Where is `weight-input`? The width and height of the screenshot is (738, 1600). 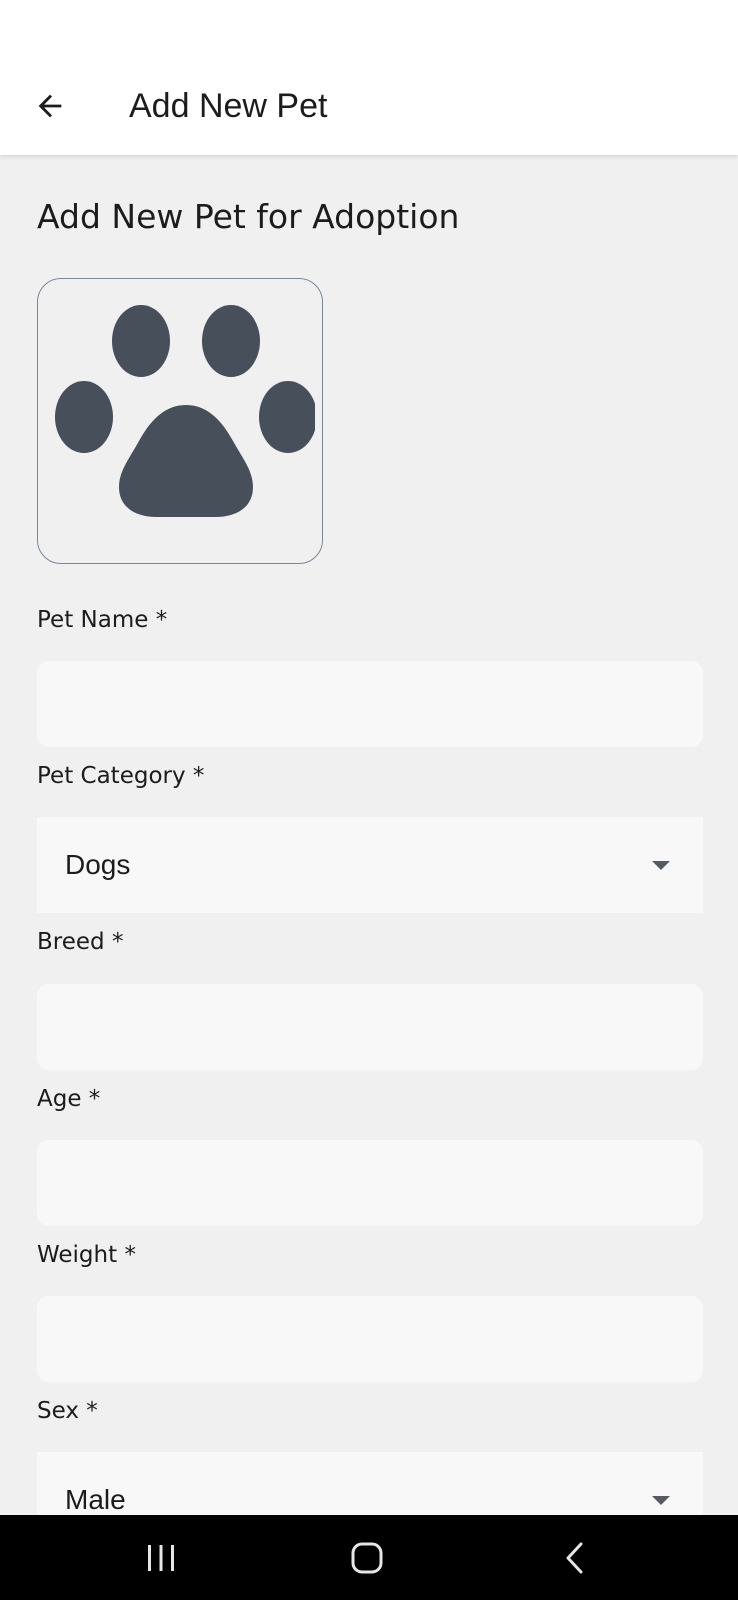
weight-input is located at coordinates (370, 1339).